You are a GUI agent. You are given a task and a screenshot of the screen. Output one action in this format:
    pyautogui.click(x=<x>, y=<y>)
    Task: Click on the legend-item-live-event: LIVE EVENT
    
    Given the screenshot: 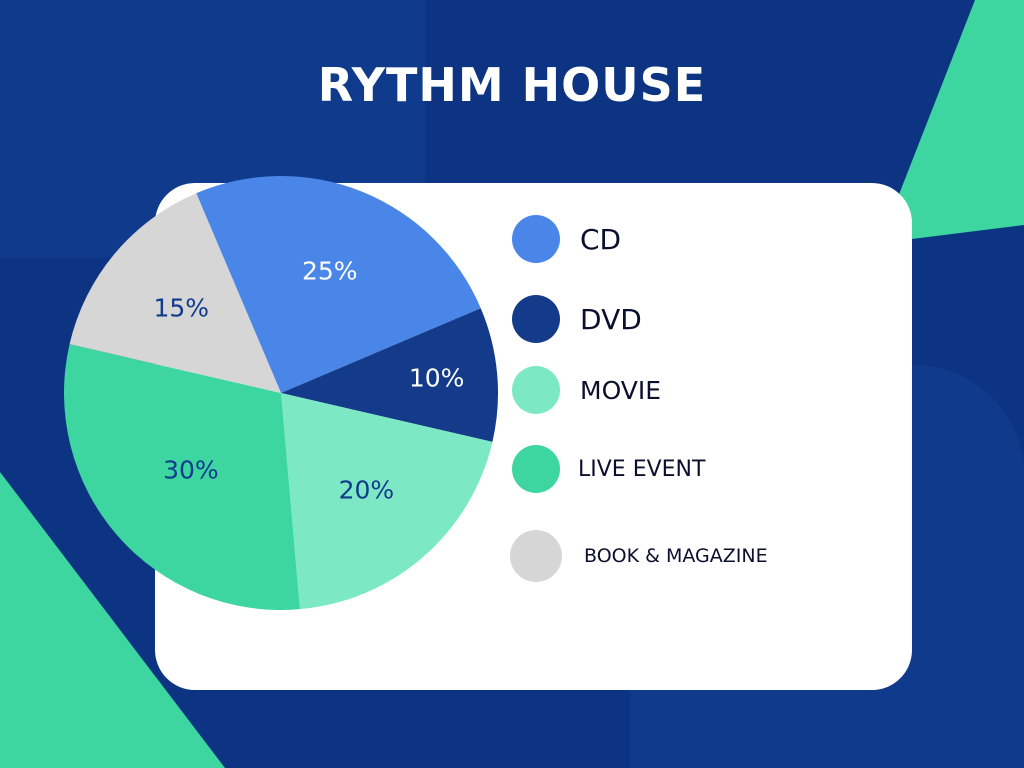 What is the action you would take?
    pyautogui.click(x=608, y=469)
    